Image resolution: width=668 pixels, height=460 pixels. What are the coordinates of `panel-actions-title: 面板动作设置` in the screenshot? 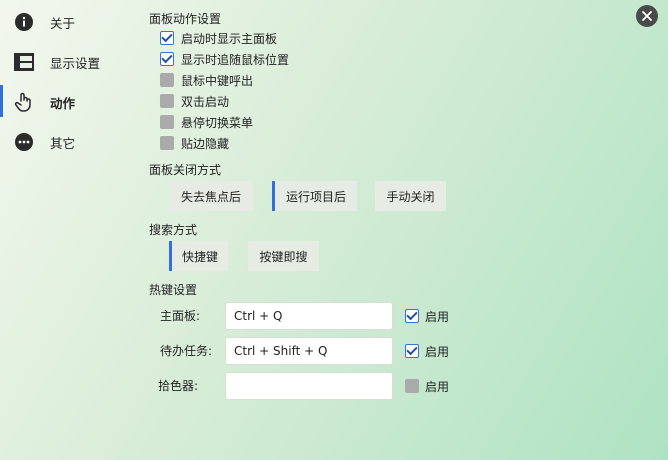 It's located at (185, 19).